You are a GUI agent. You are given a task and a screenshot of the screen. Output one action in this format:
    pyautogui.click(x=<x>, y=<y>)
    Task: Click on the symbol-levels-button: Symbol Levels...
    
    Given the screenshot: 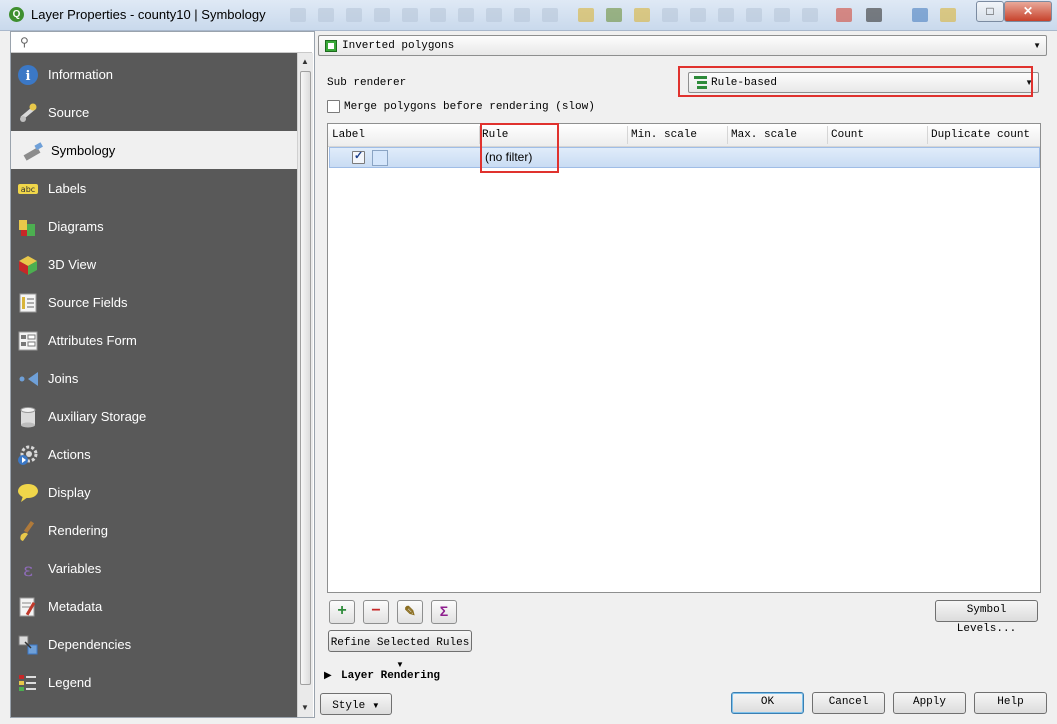 What is the action you would take?
    pyautogui.click(x=986, y=617)
    